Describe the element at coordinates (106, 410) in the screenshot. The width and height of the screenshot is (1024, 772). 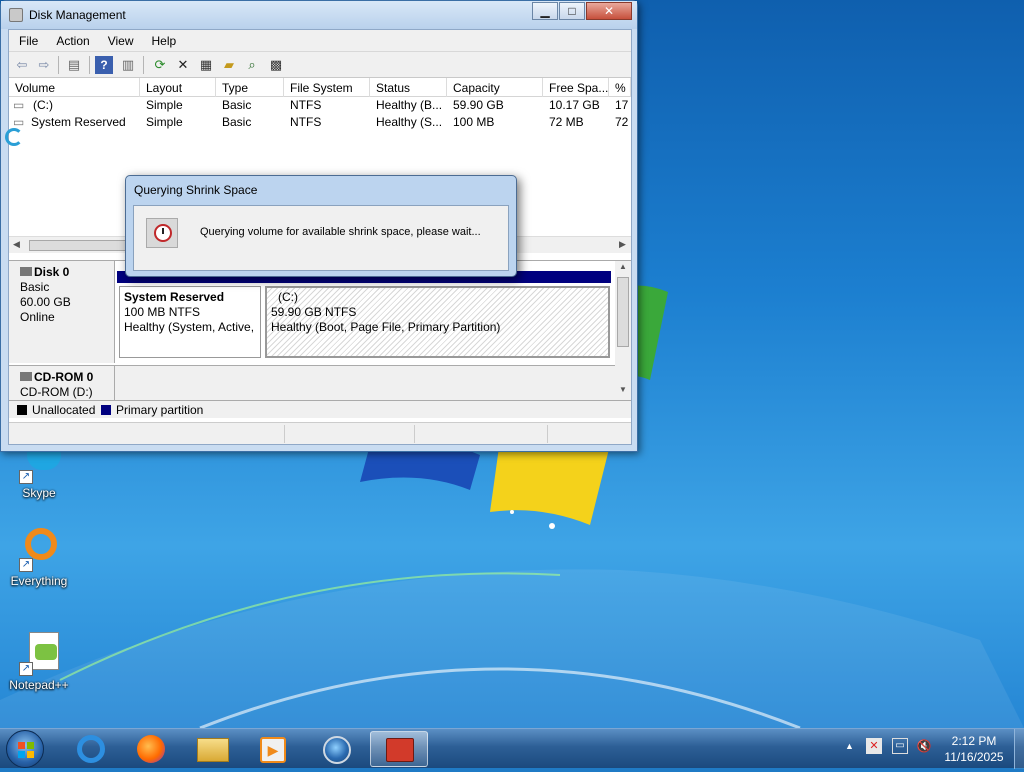
I see `legend-primary-swatch` at that location.